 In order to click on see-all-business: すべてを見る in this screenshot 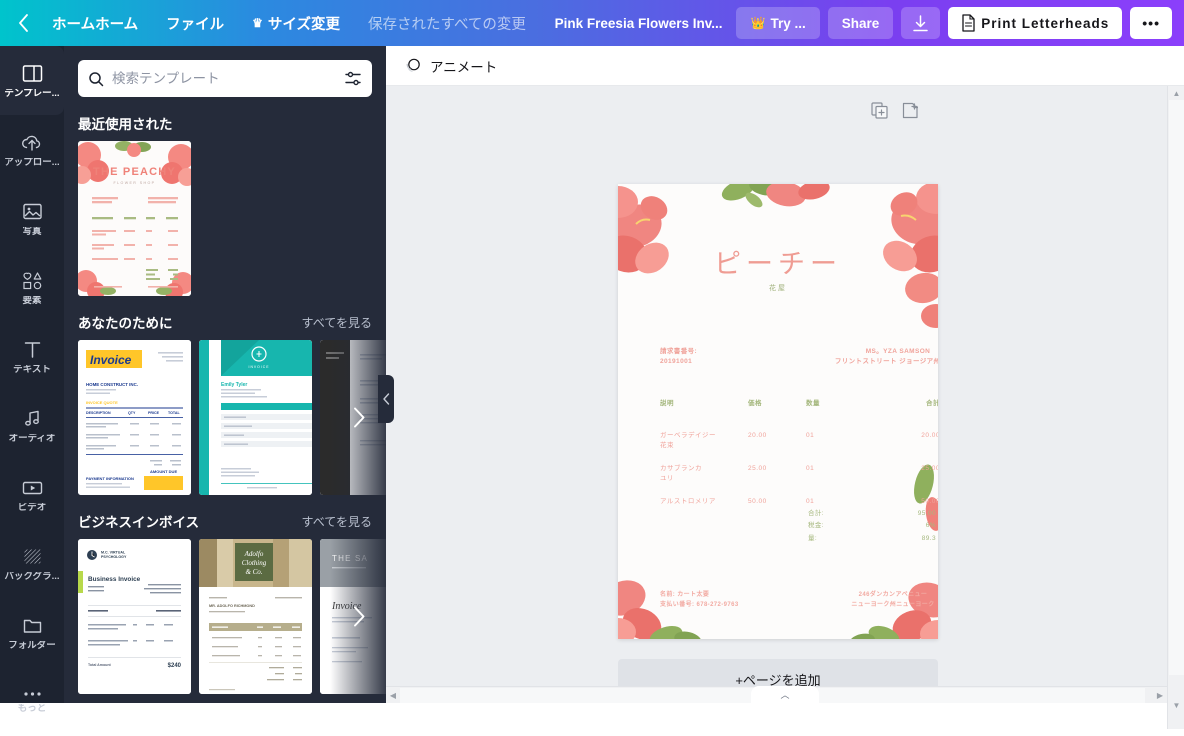, I will do `click(337, 521)`.